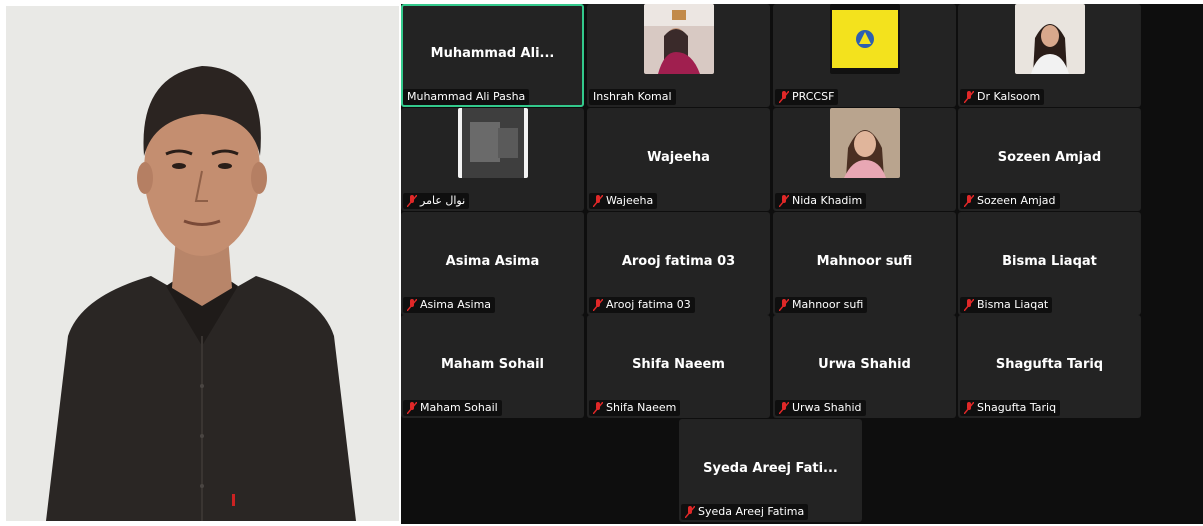 The image size is (1203, 526). I want to click on participant-tile: Maham Sohail Maham Sohail, so click(492, 366).